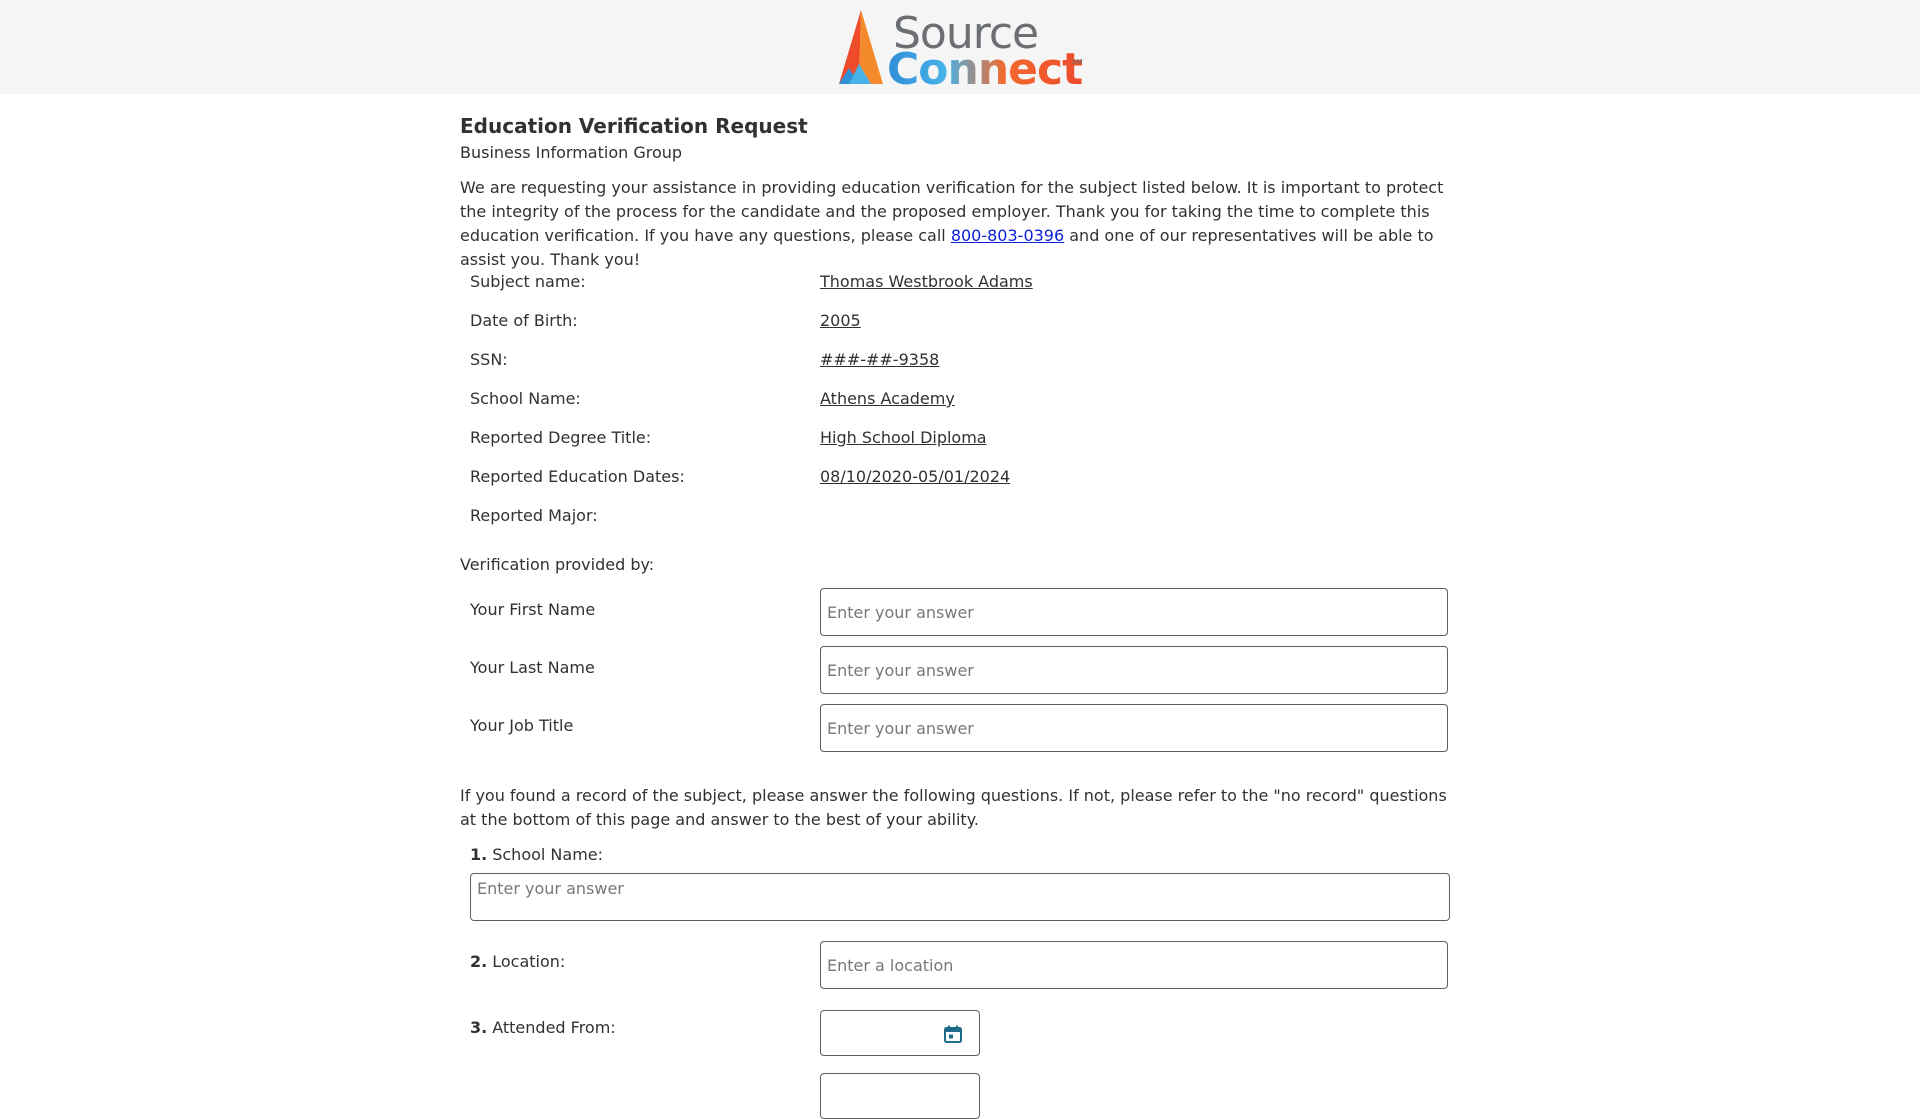 The height and width of the screenshot is (1119, 1920). Describe the element at coordinates (1134, 670) in the screenshot. I see `last-name-input` at that location.